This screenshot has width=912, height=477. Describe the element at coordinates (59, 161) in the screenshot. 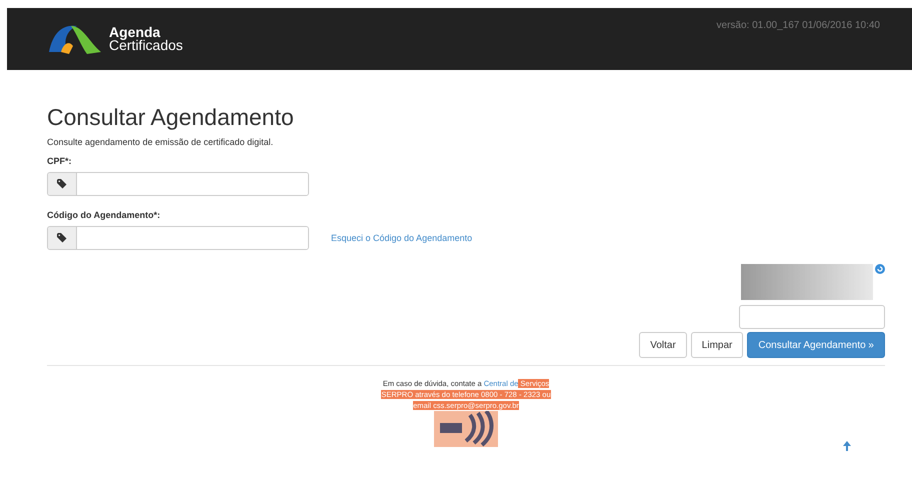

I see `field-label: CPF*:` at that location.